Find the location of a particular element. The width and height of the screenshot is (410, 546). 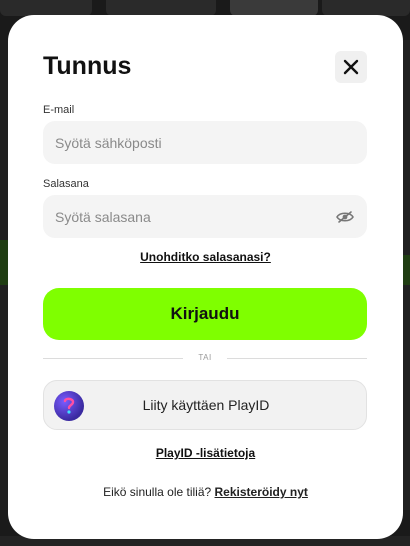

playid-info-link: PlayID -lisätietoja is located at coordinates (205, 453).